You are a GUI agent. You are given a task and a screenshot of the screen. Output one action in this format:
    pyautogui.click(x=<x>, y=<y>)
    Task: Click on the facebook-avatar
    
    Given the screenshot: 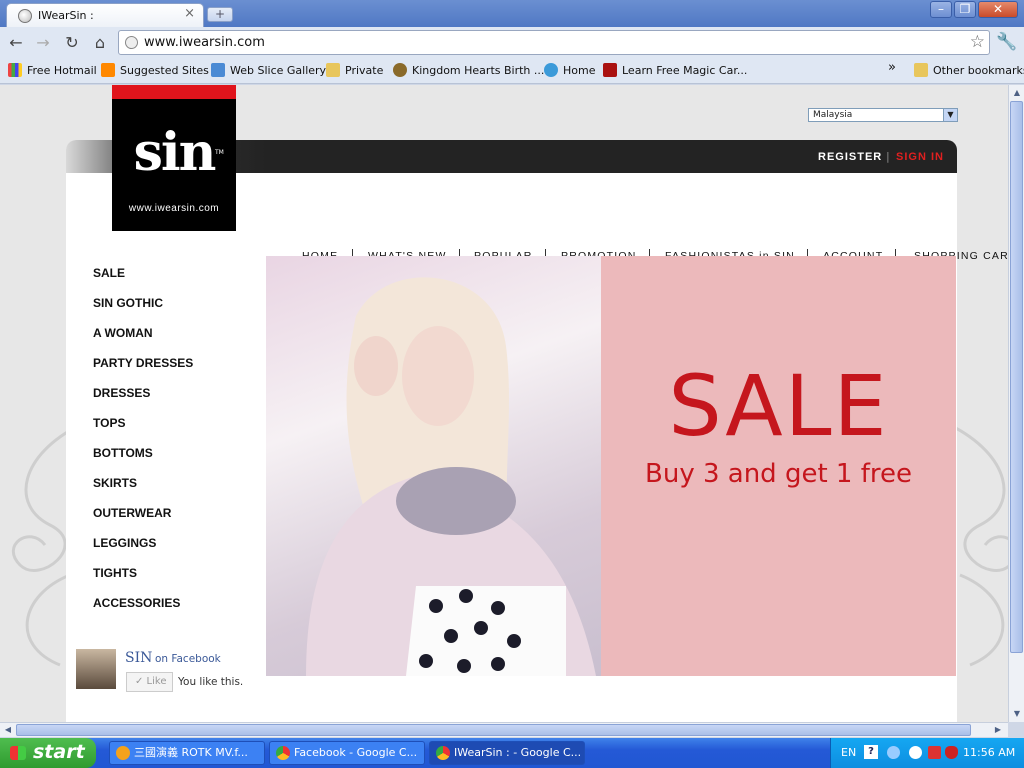 What is the action you would take?
    pyautogui.click(x=96, y=669)
    